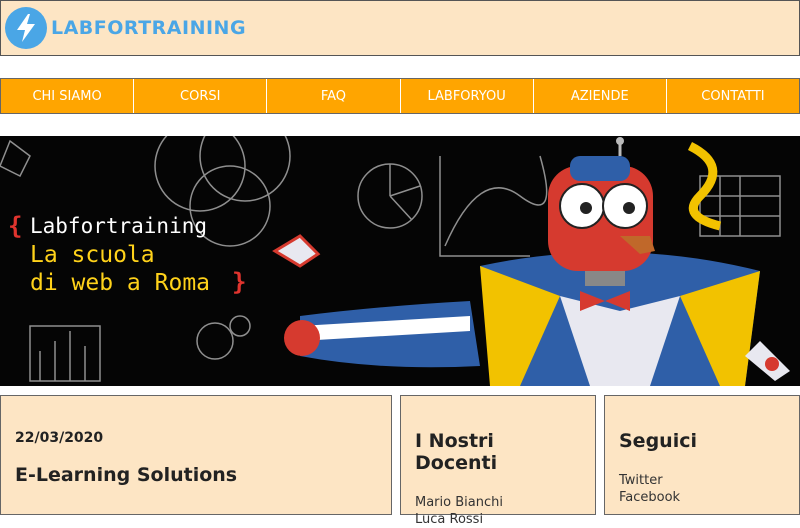 The image size is (800, 528). I want to click on hero-bracket-open: {, so click(15, 226).